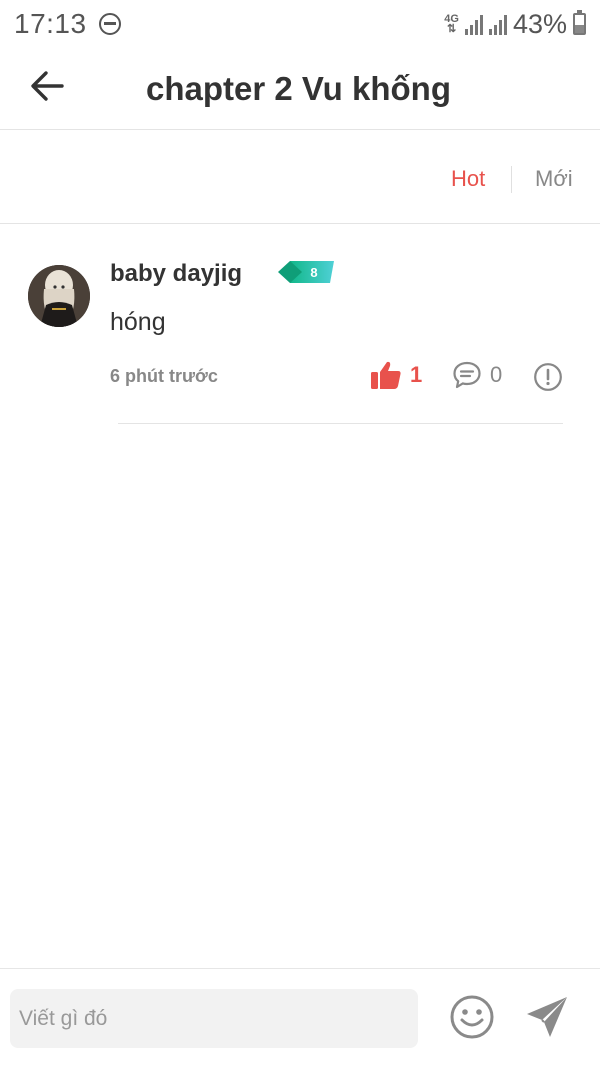  I want to click on report-button, so click(548, 379).